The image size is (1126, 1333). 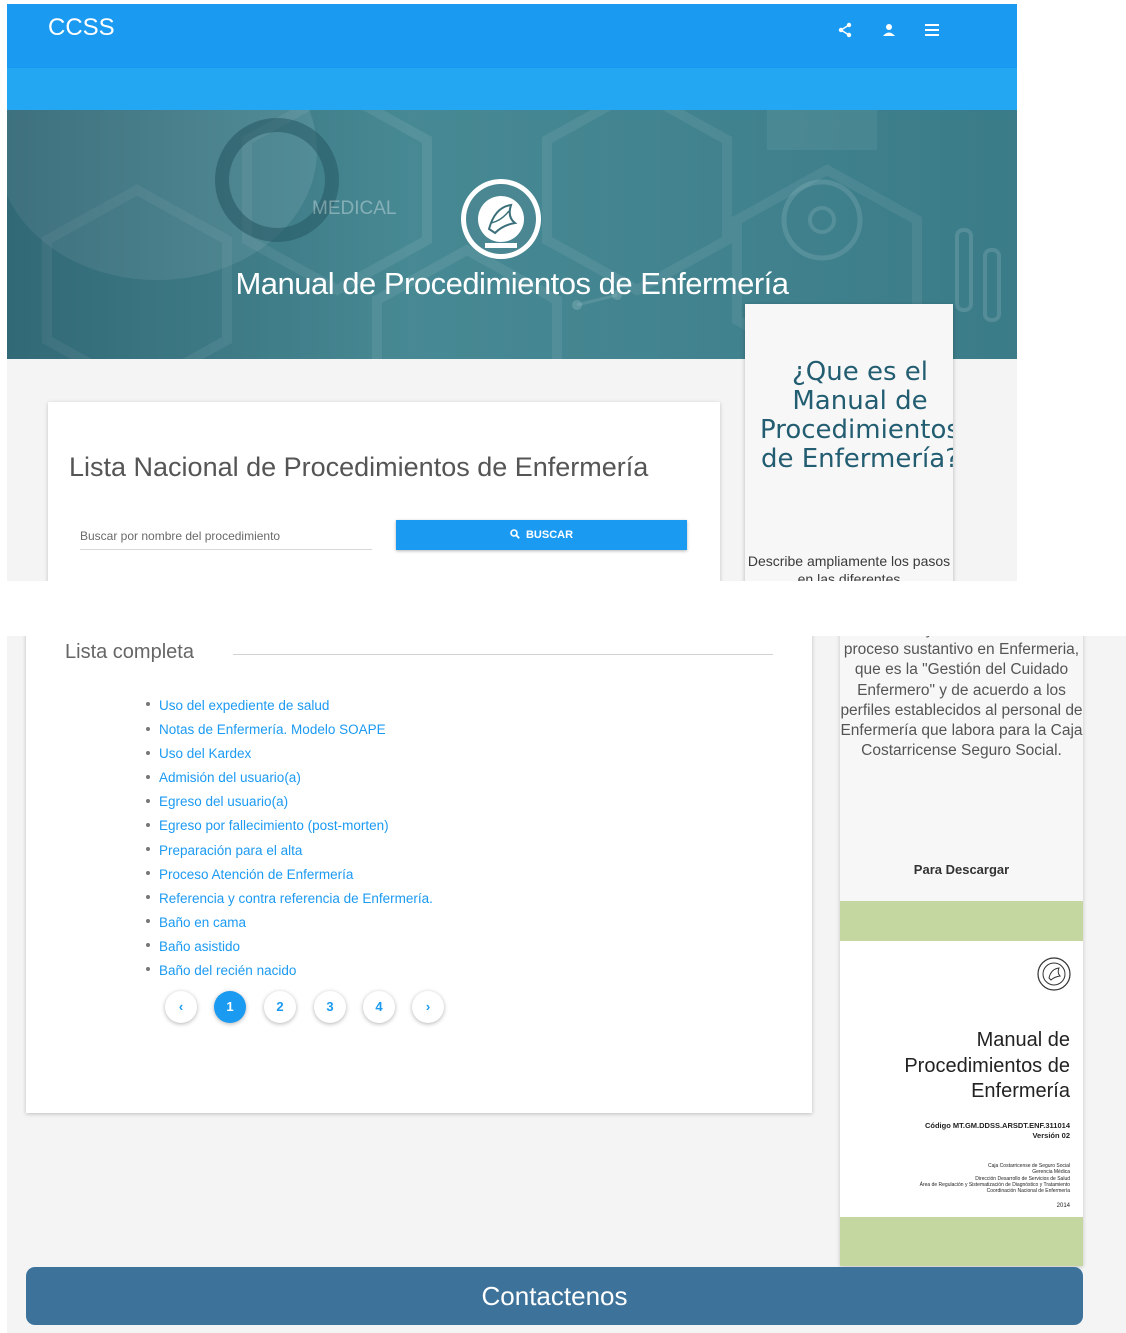 What do you see at coordinates (230, 1007) in the screenshot?
I see `pagination-page-1: 1` at bounding box center [230, 1007].